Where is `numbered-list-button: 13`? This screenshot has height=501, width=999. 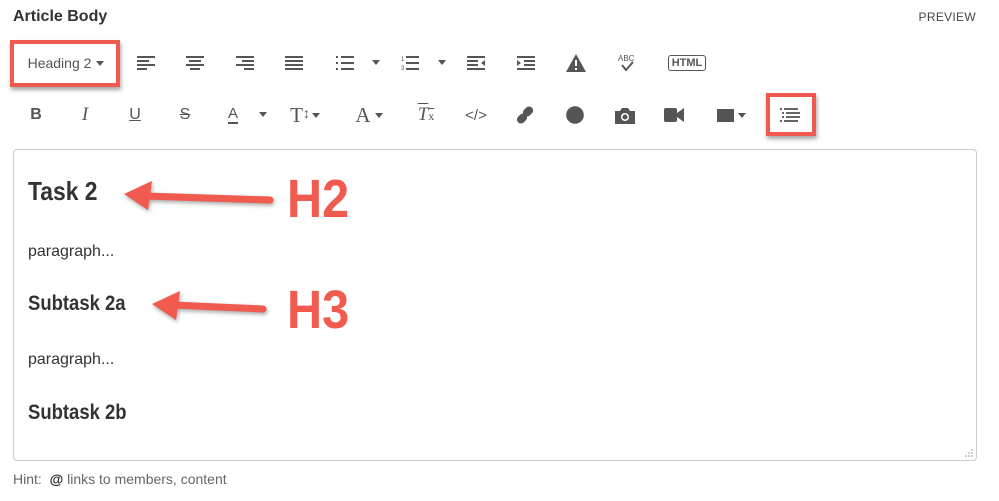
numbered-list-button: 13 is located at coordinates (410, 63).